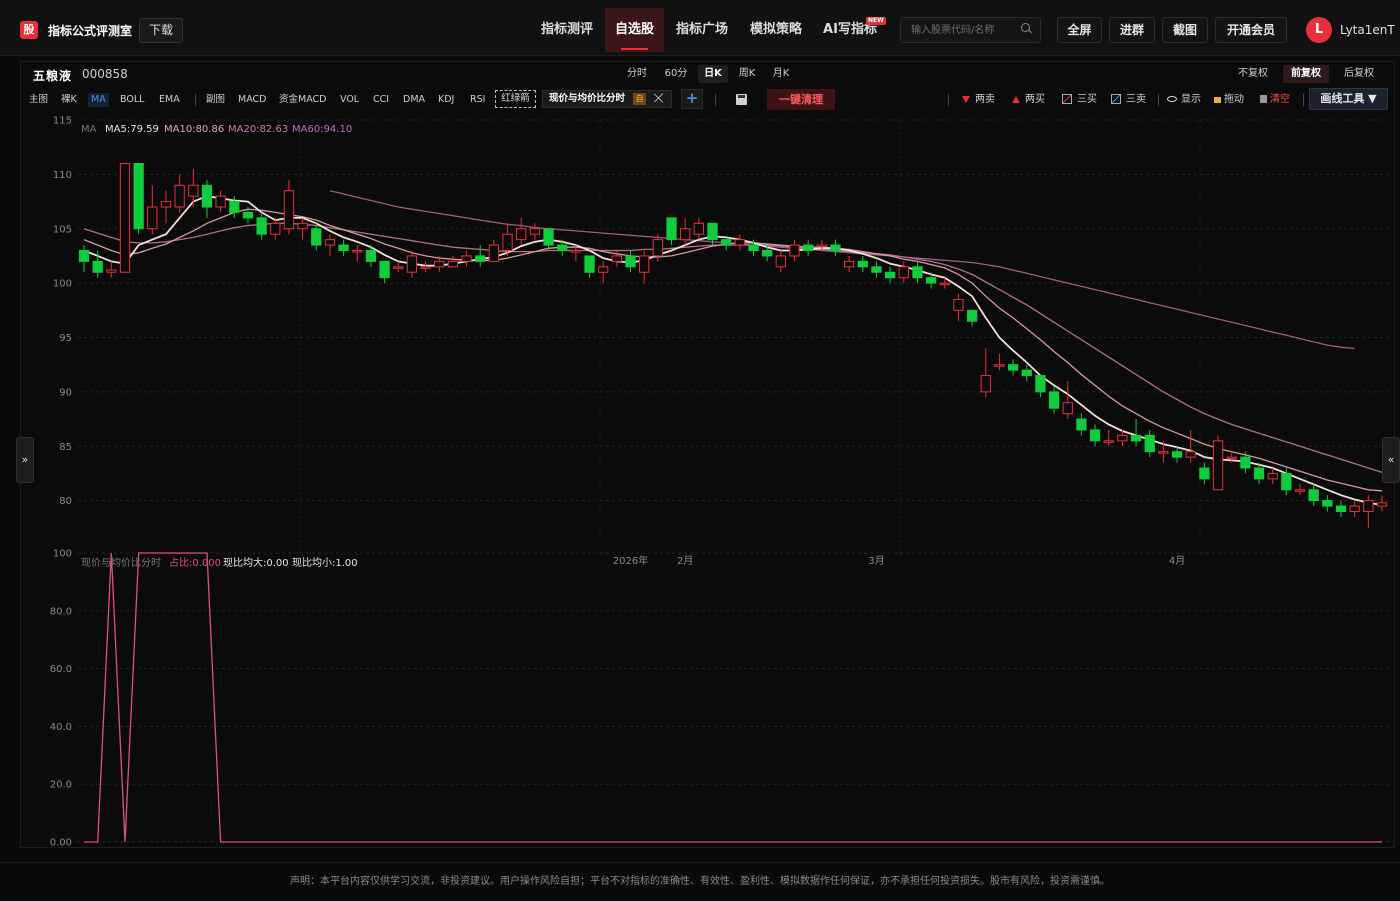 This screenshot has height=901, width=1400. Describe the element at coordinates (89, 129) in the screenshot. I see `ma-legend-label: MA` at that location.